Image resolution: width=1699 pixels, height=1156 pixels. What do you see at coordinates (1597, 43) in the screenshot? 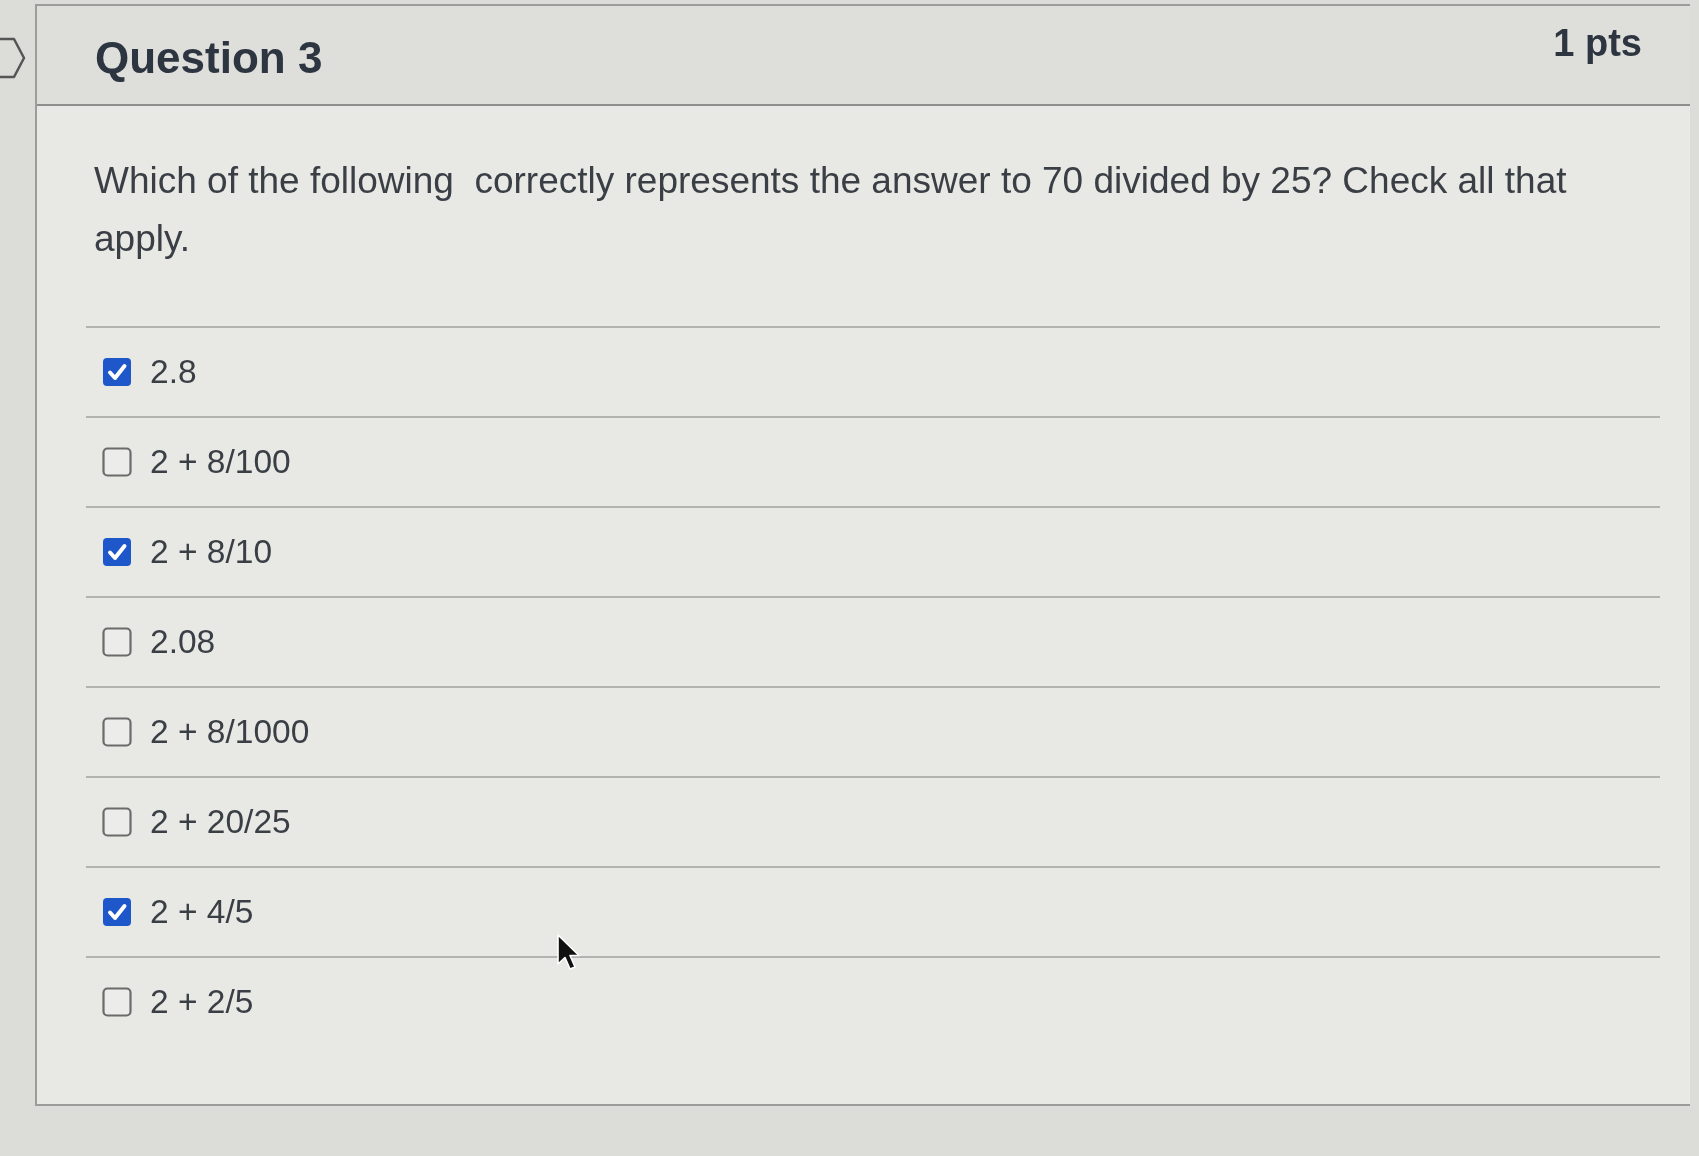
I see `question-points: 1 pts` at bounding box center [1597, 43].